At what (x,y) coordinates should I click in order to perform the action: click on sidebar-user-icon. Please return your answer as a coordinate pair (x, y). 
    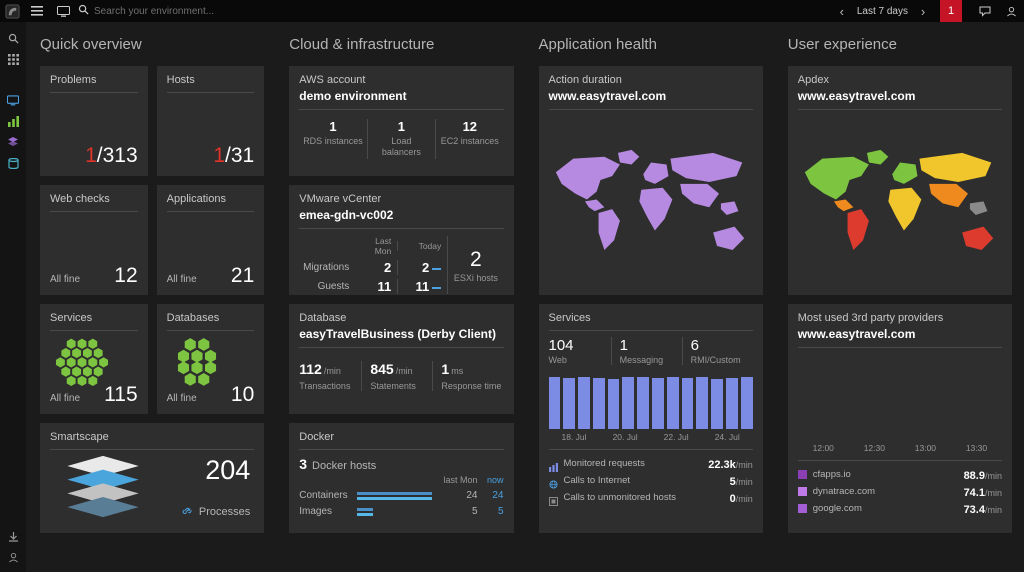
    Looking at the image, I should click on (13, 557).